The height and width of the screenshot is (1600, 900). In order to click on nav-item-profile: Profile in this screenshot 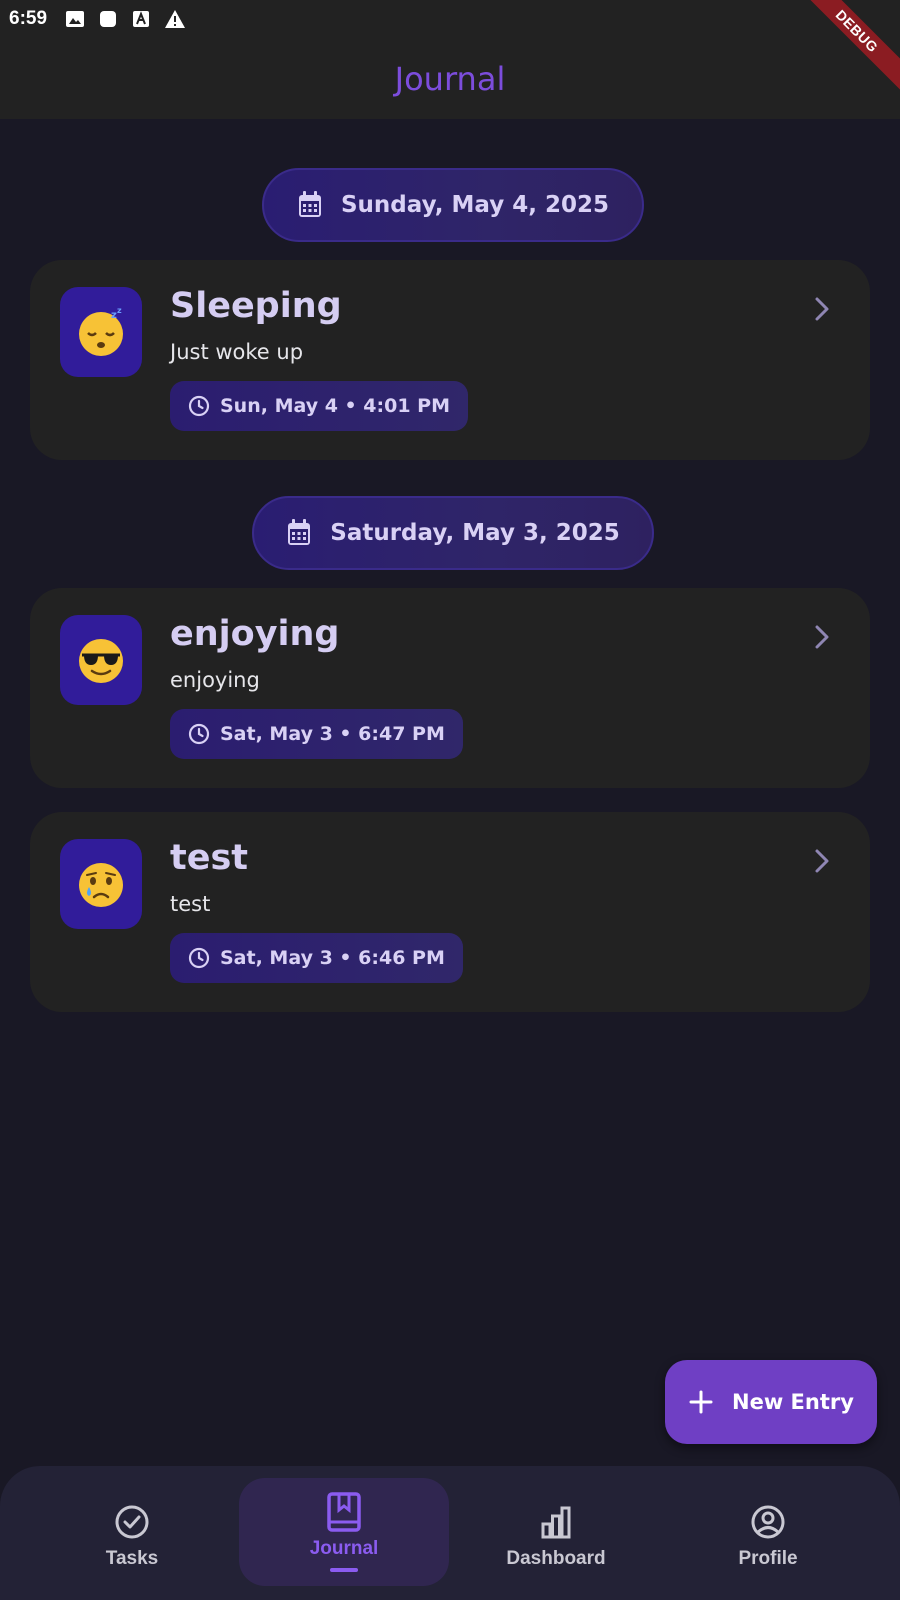, I will do `click(768, 1533)`.